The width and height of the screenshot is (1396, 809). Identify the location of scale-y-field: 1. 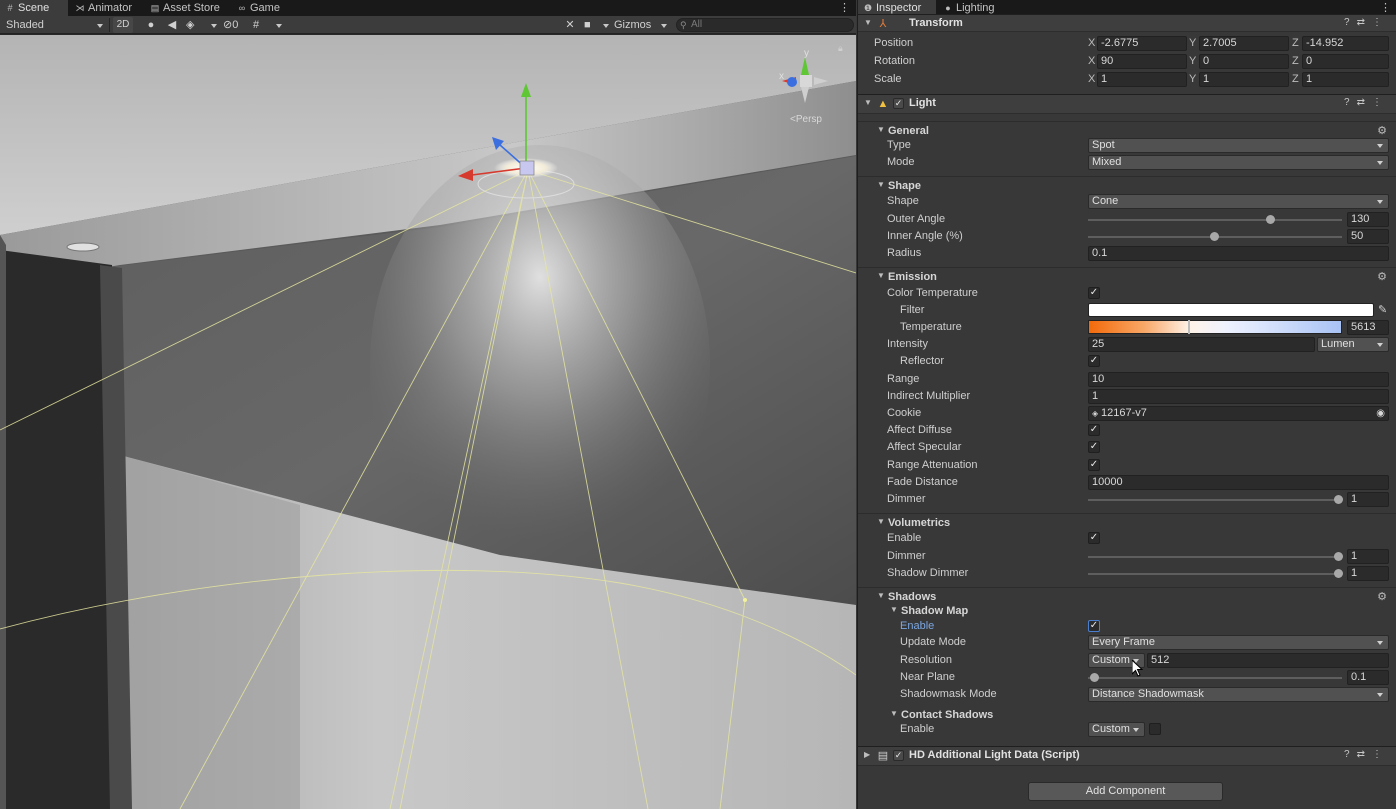
(1244, 79).